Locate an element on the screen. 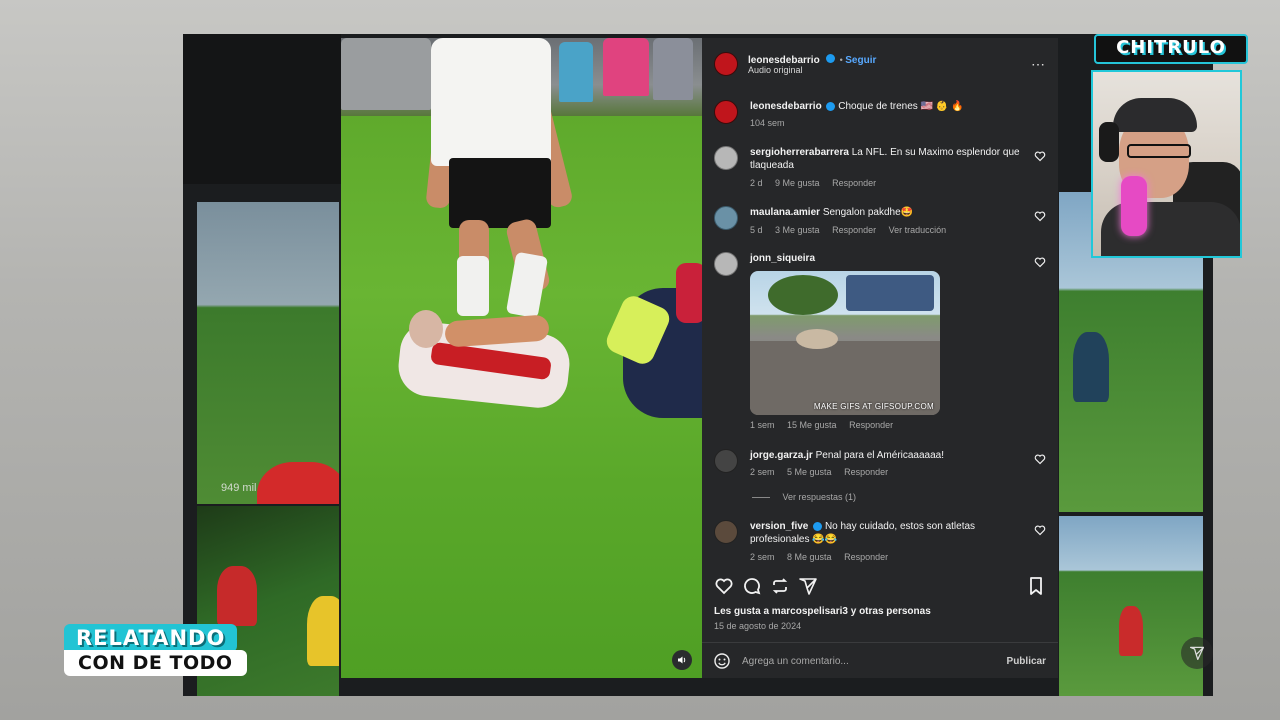  comment-likes: 3 Me gusta is located at coordinates (797, 230).